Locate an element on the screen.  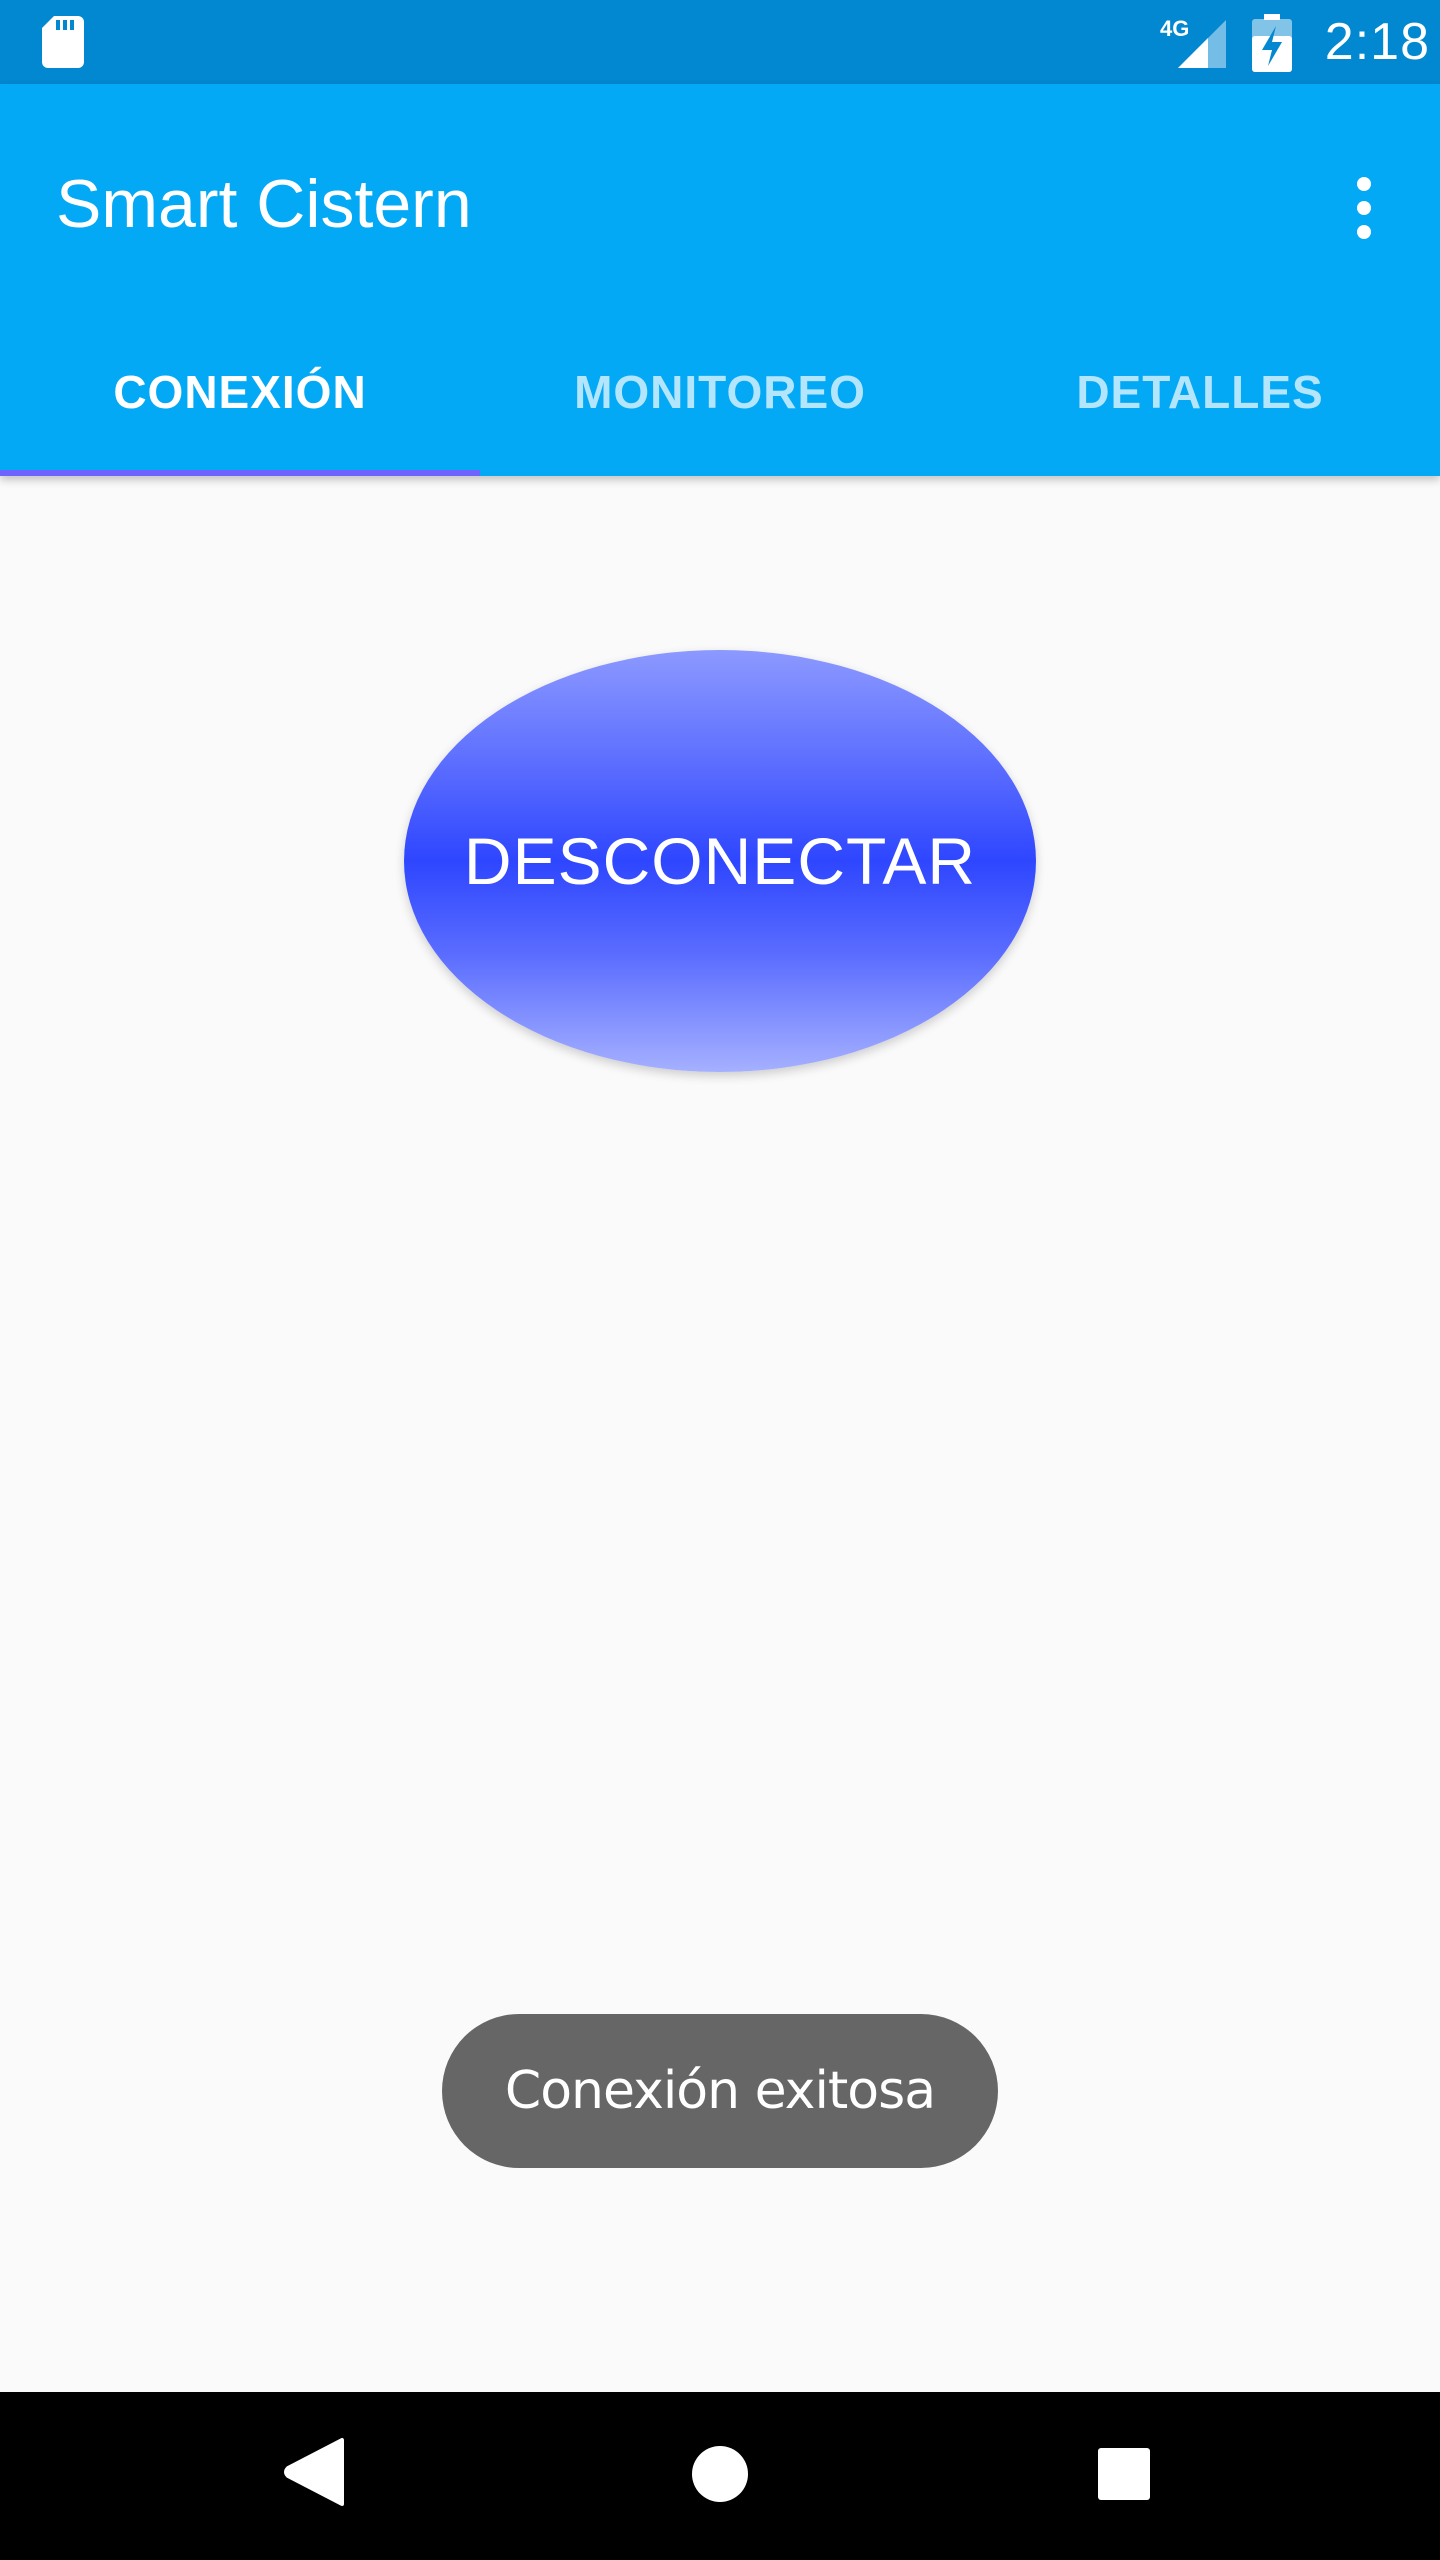
tab-detalles: DETALLES is located at coordinates (1200, 392).